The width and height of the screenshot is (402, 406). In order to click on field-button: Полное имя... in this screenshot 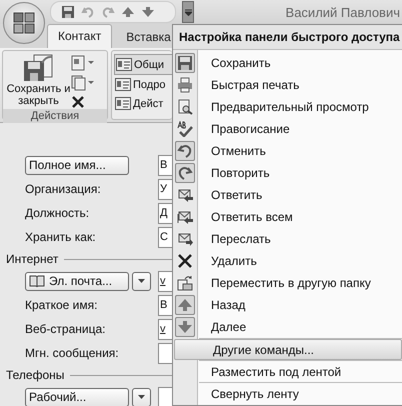, I will do `click(77, 165)`.